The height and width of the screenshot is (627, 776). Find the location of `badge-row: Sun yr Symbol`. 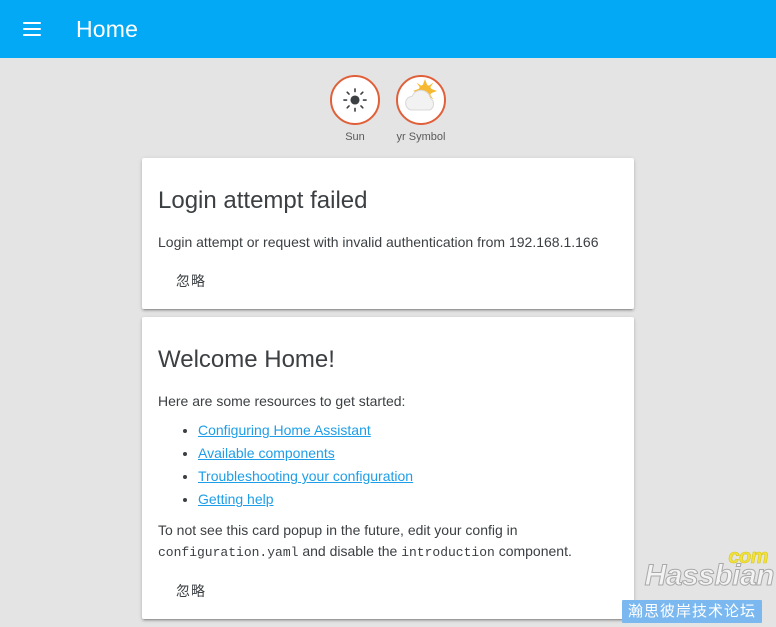

badge-row: Sun yr Symbol is located at coordinates (388, 109).